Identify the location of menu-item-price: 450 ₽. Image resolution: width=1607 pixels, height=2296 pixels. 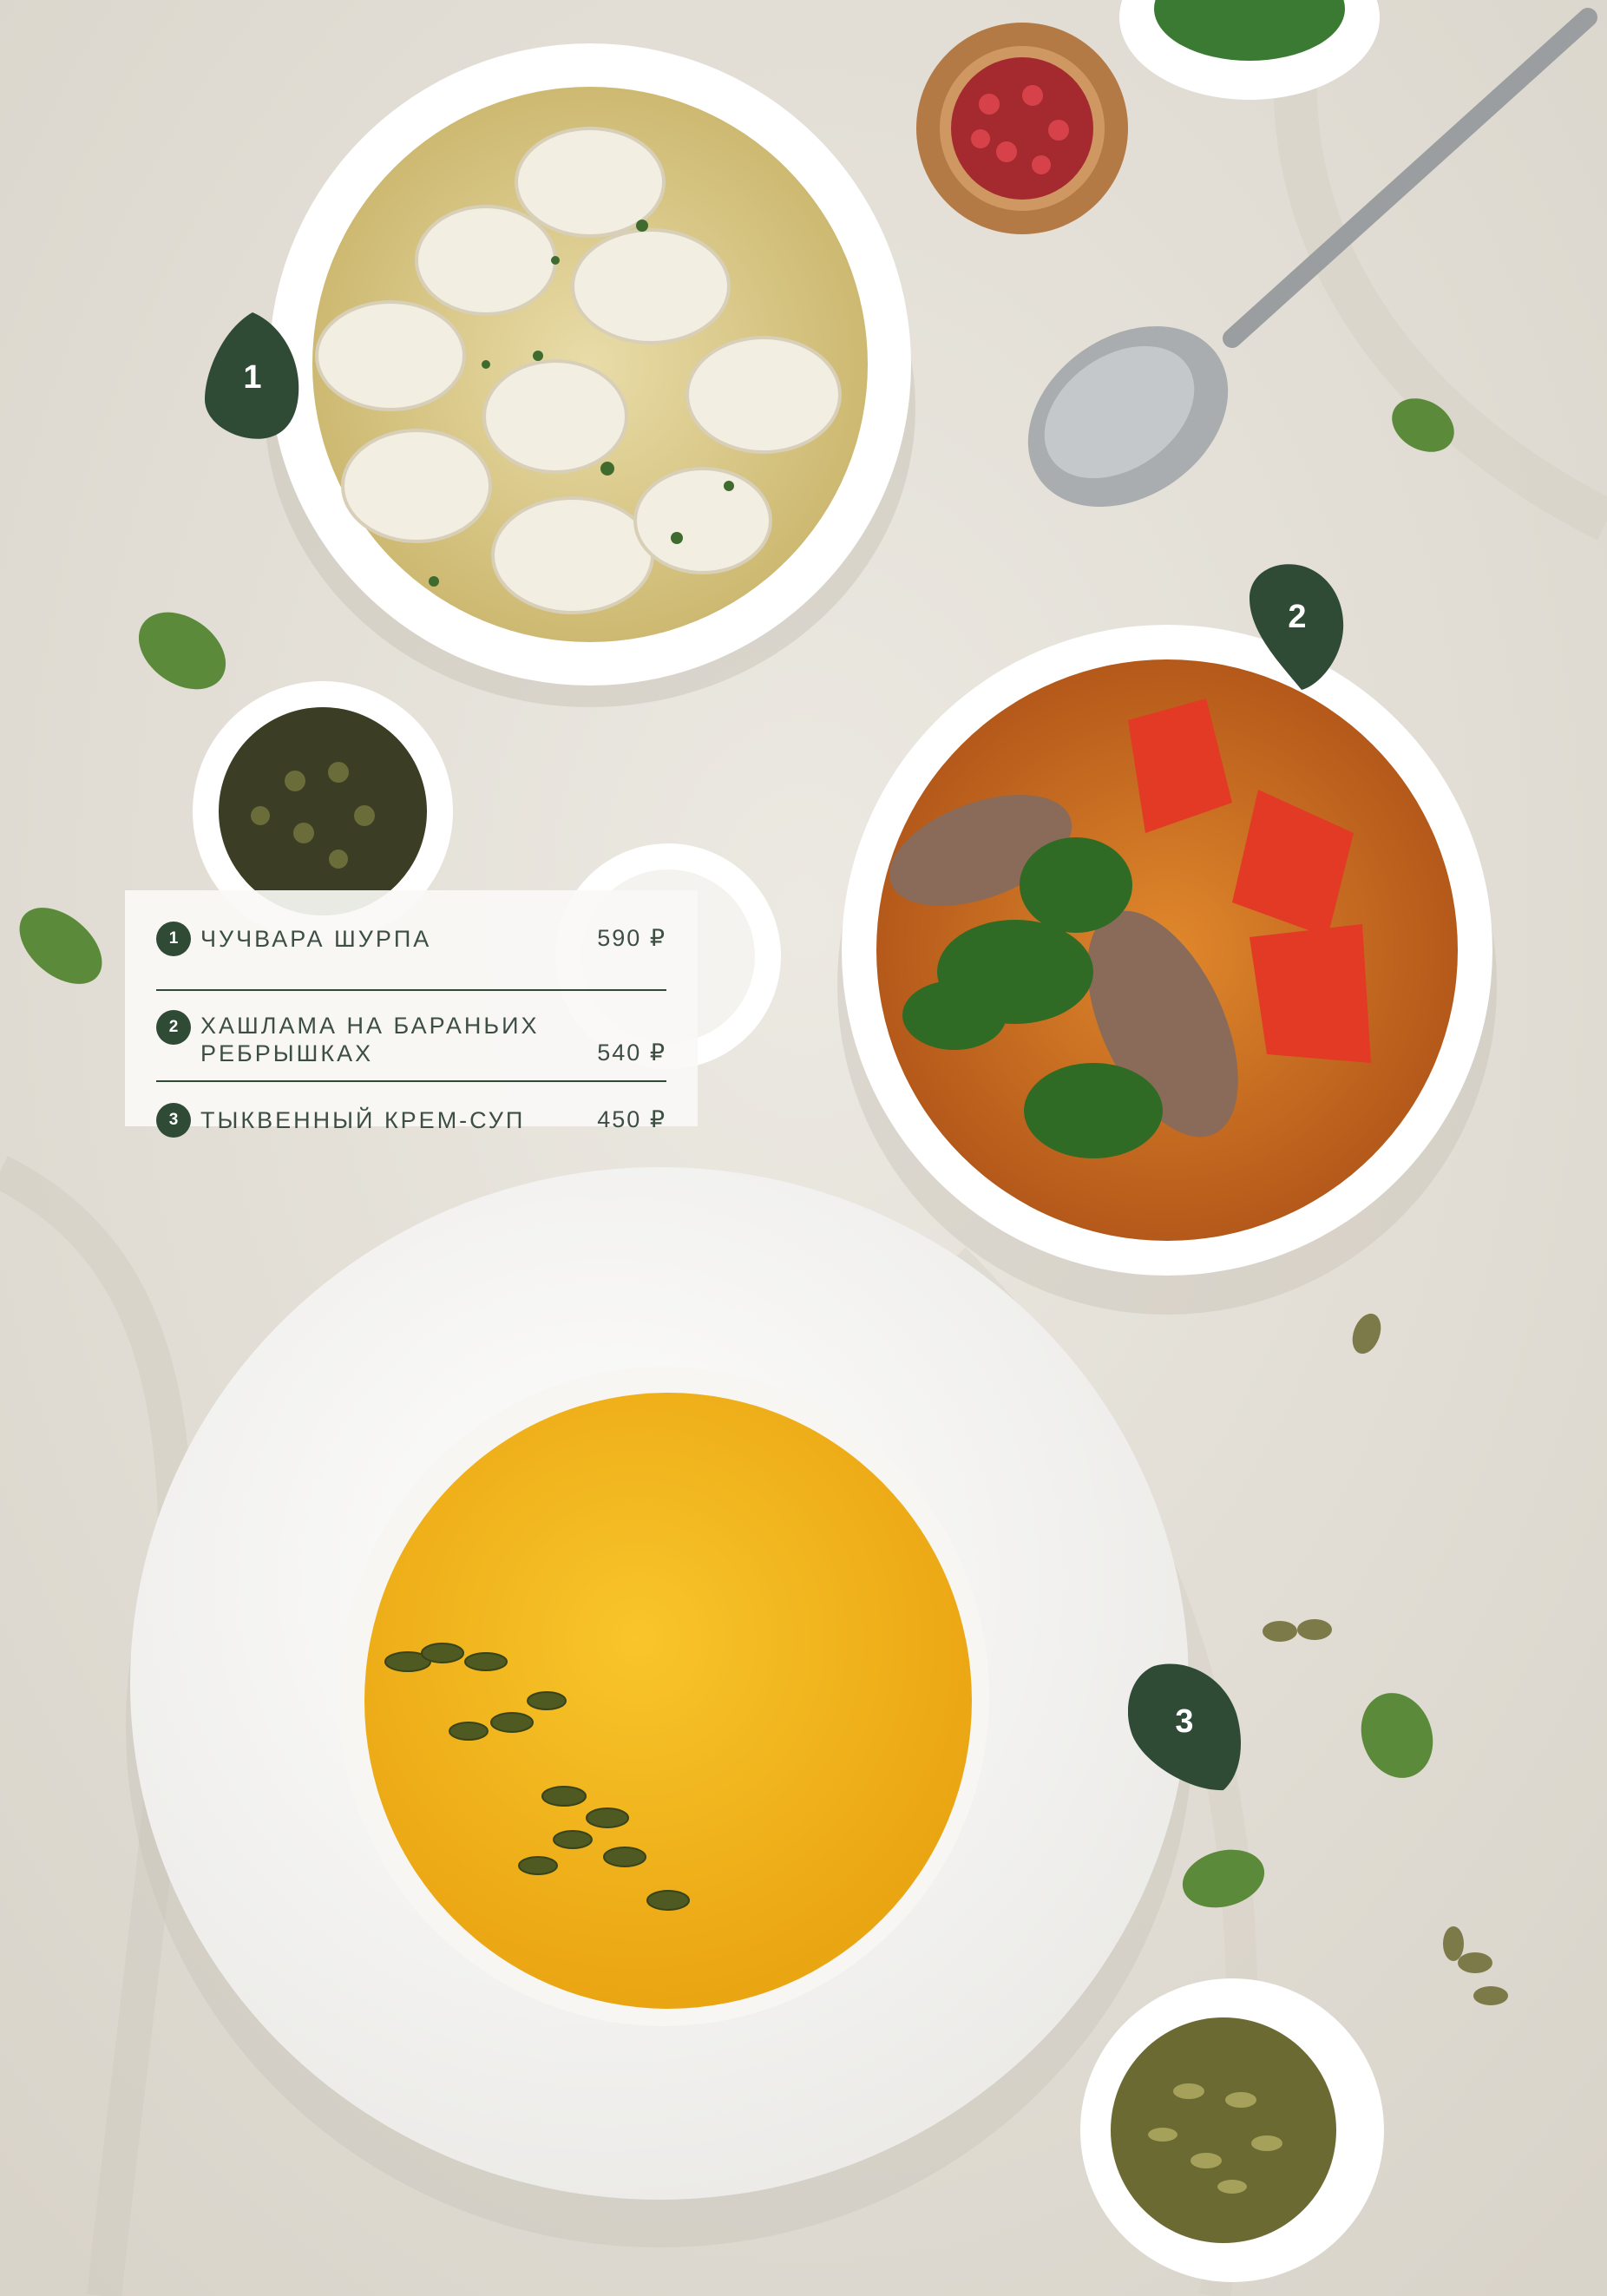
(631, 1119).